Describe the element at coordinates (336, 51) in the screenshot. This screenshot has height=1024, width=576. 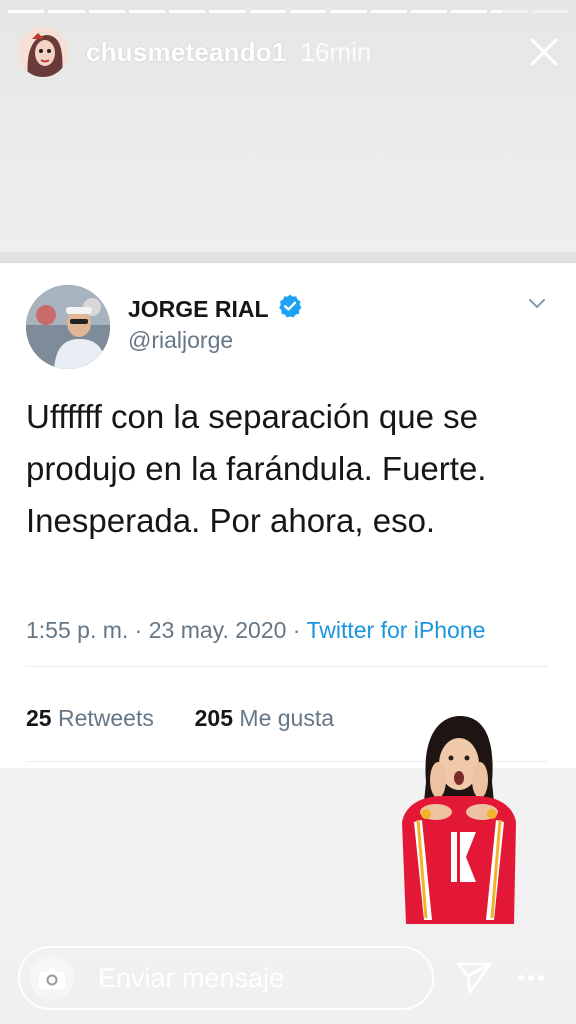
I see `story-time: 16min` at that location.